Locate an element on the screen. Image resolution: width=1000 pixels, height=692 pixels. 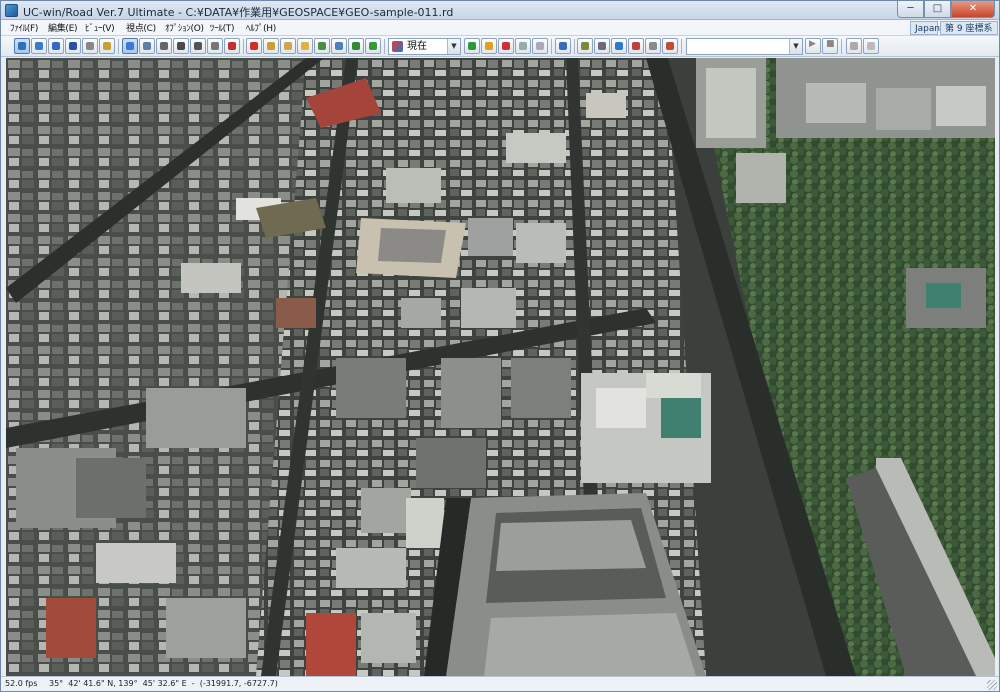
signal-red-icon is located at coordinates (506, 46).